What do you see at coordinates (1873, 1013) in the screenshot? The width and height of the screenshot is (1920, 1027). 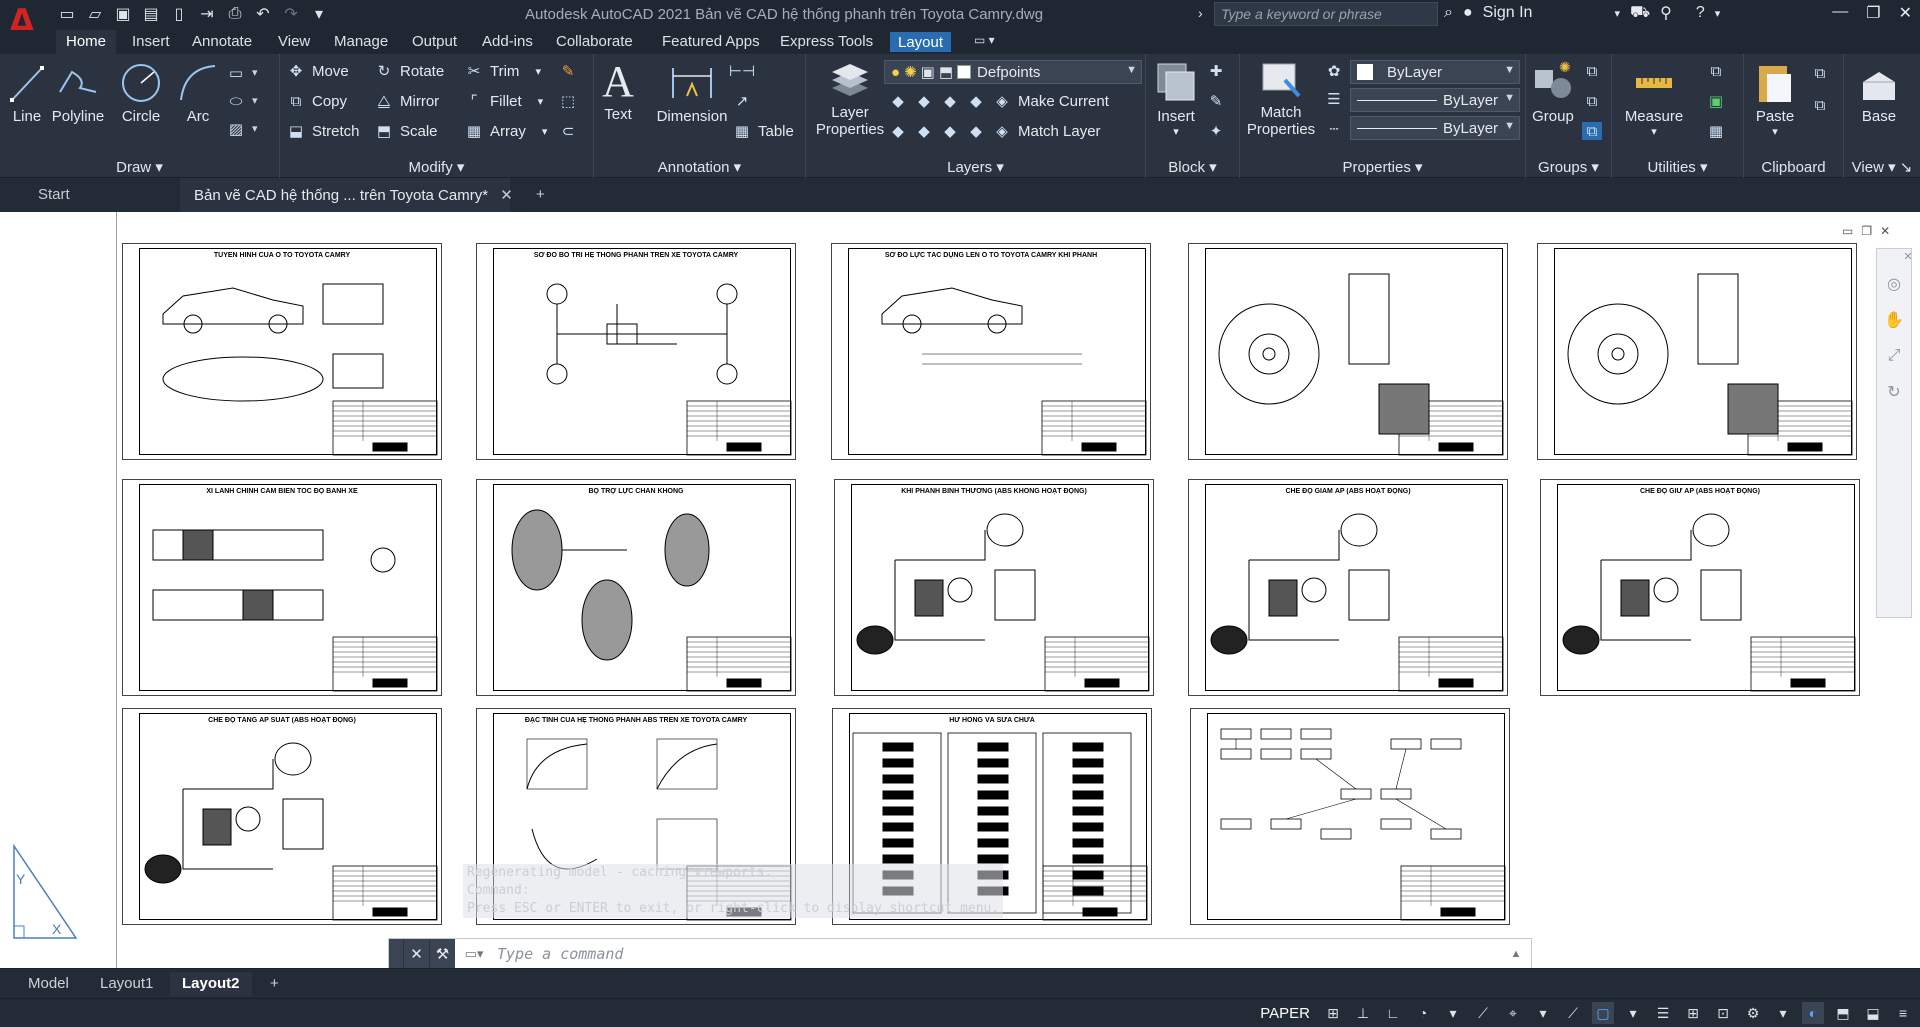 I see `clean-screen-icon: ⬓` at bounding box center [1873, 1013].